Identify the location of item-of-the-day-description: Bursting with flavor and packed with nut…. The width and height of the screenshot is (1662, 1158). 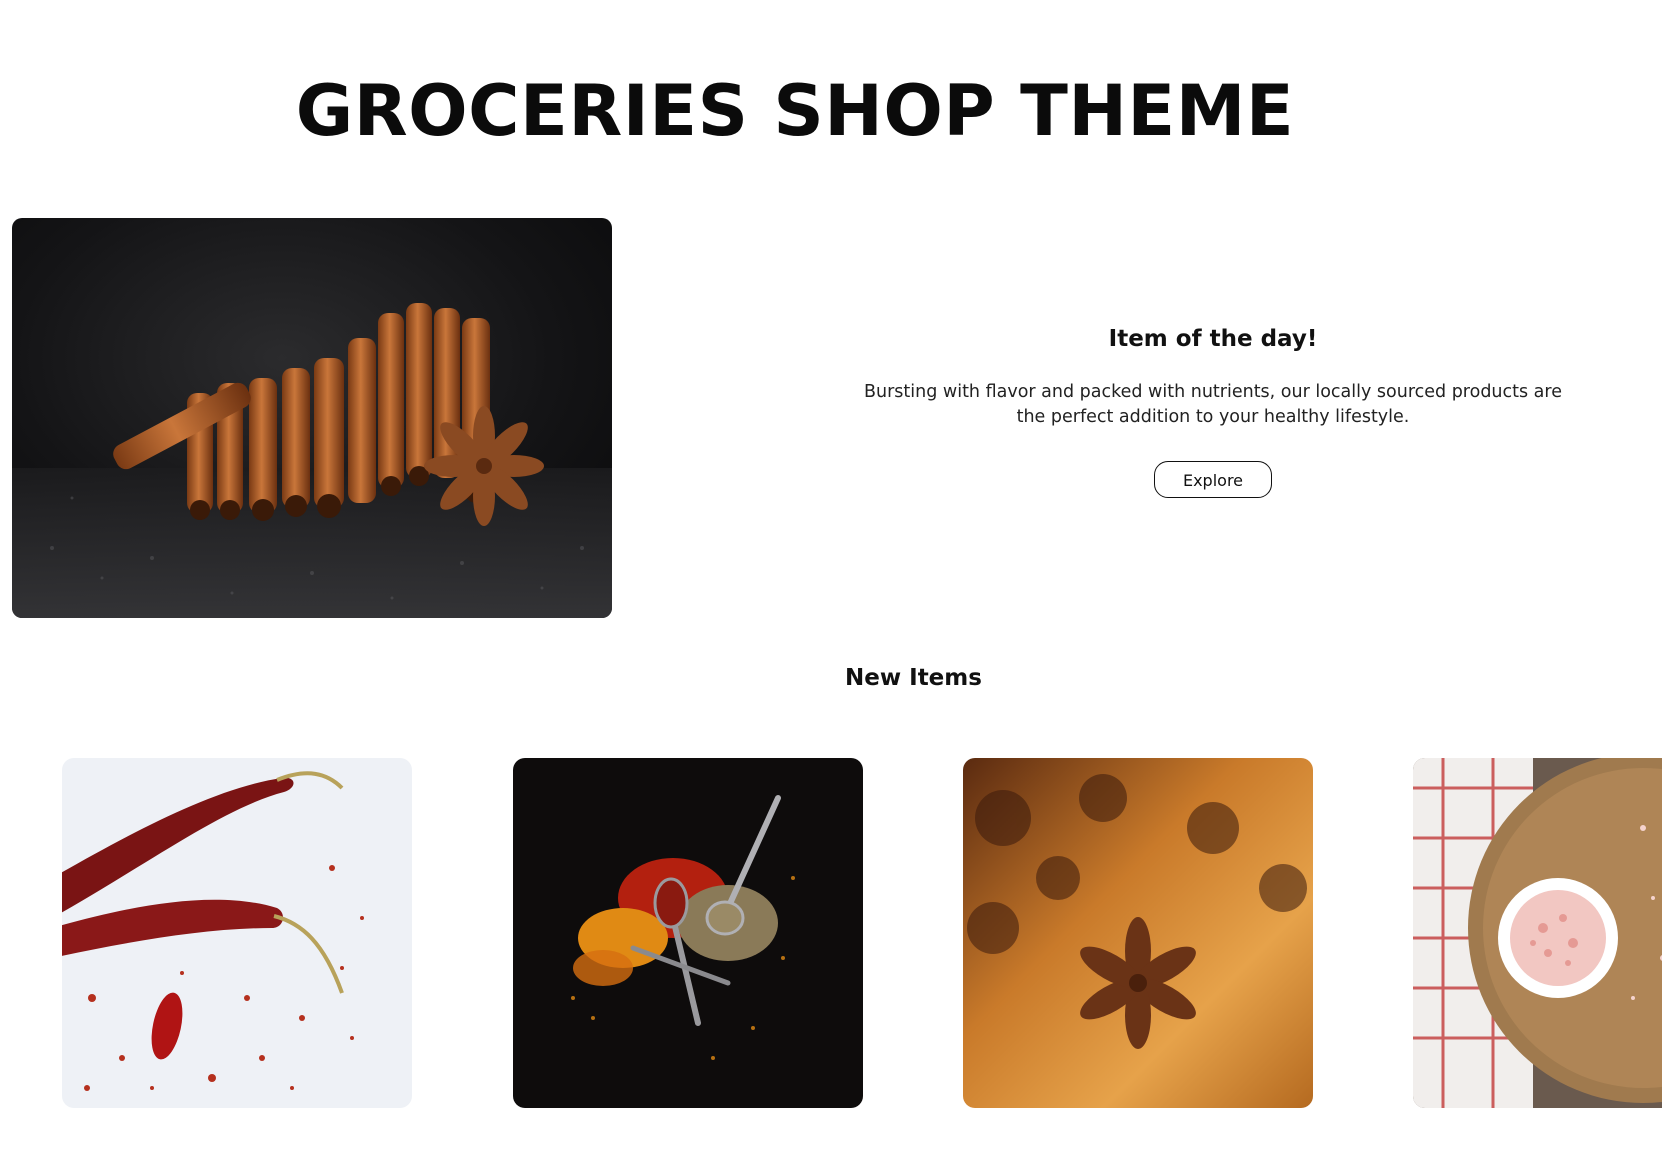
(1213, 404).